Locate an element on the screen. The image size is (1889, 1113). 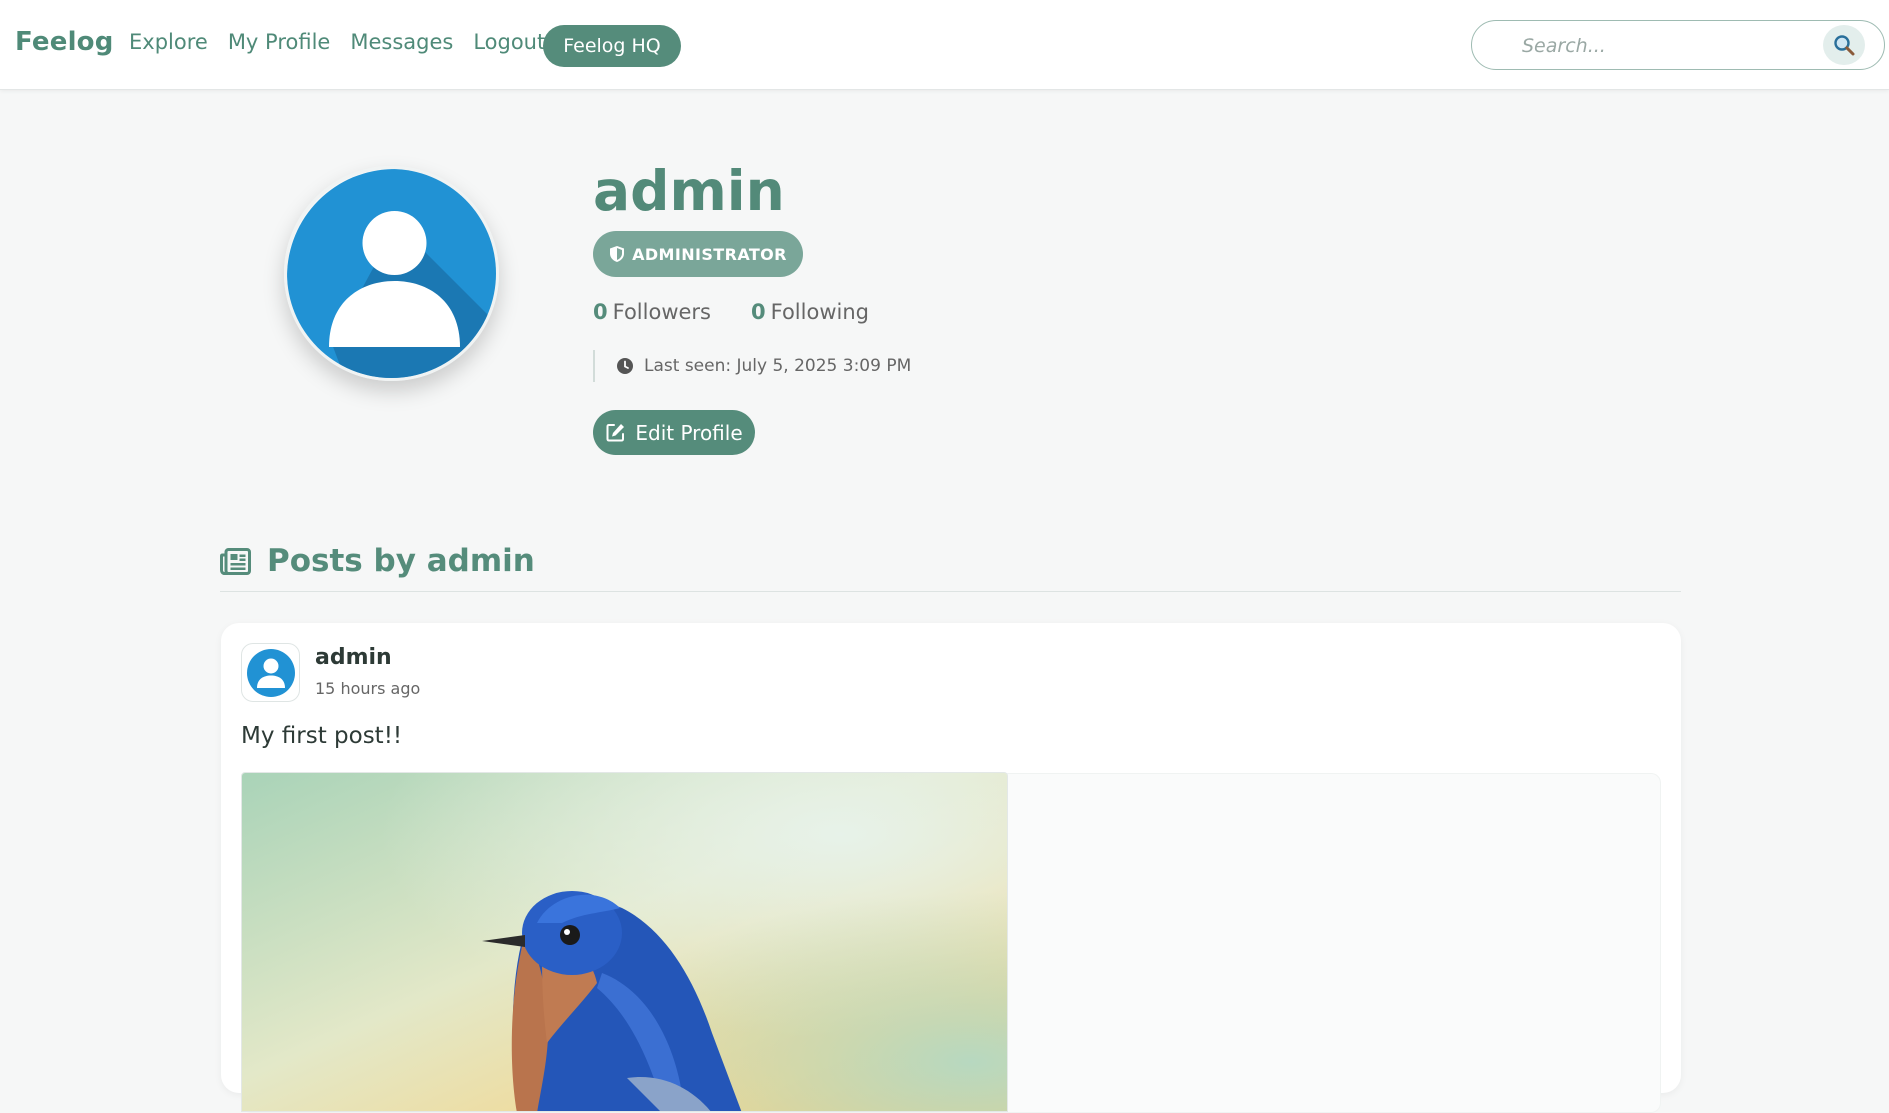
post-author-avatar is located at coordinates (270, 672).